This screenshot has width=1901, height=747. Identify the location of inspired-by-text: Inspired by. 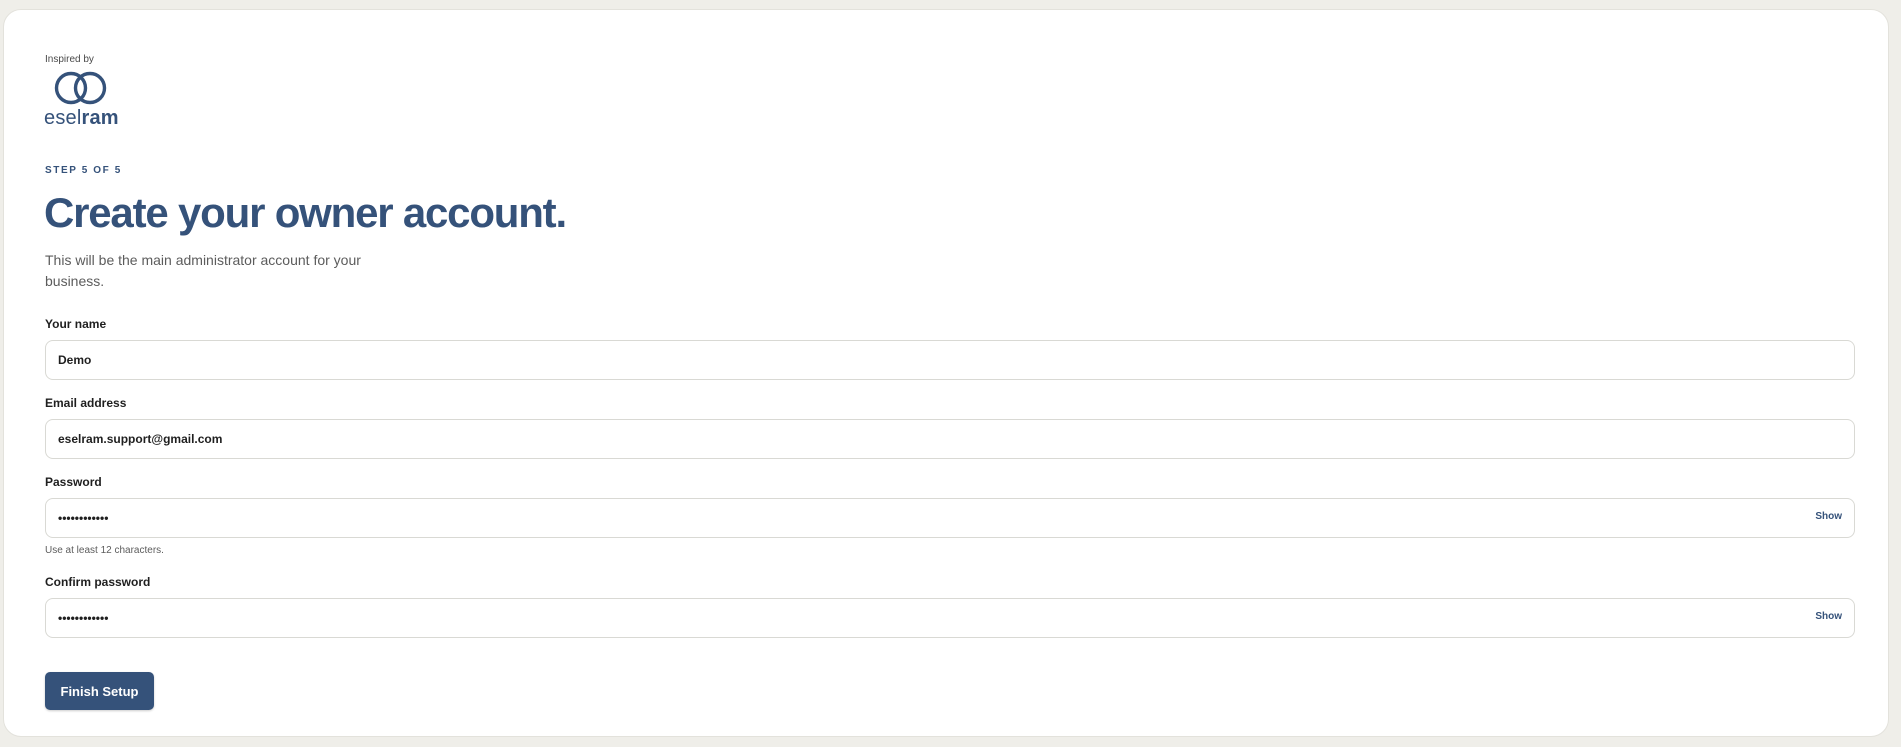
(69, 59).